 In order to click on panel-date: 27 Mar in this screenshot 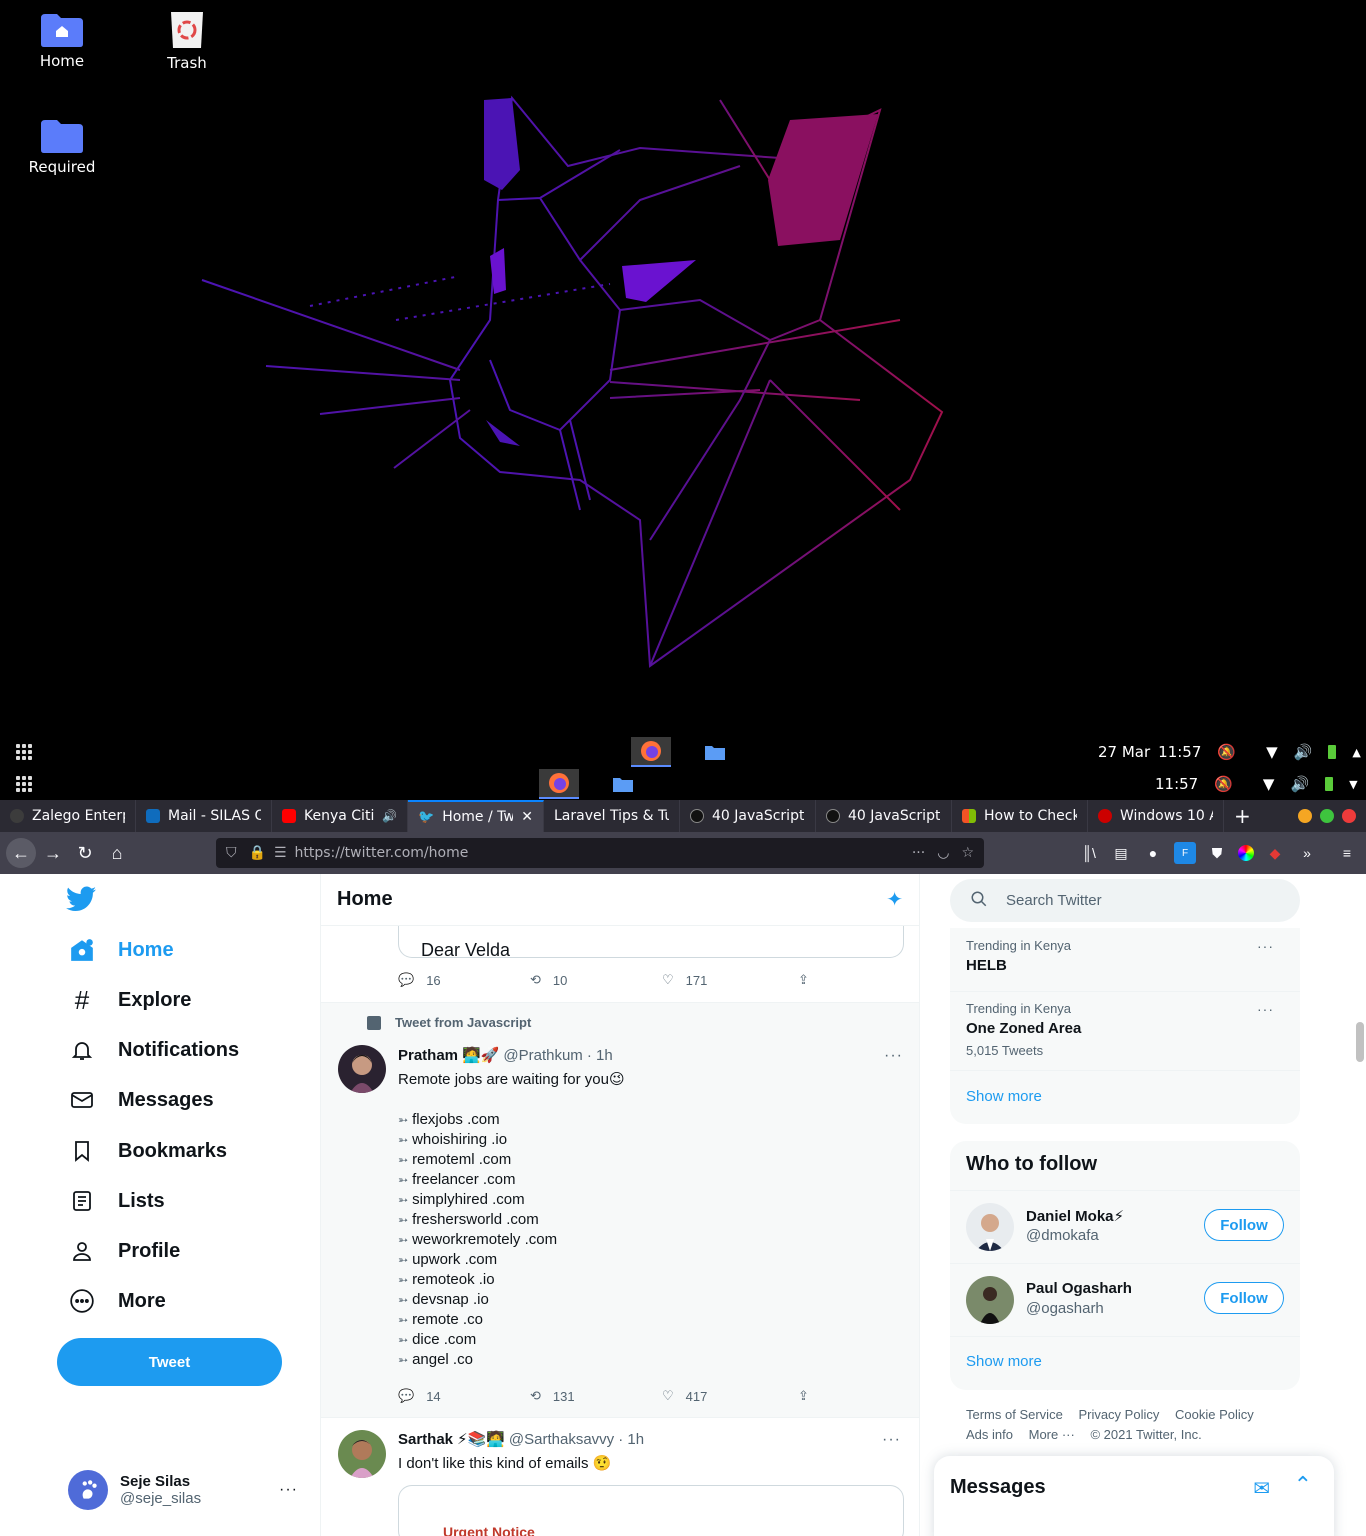, I will do `click(1124, 752)`.